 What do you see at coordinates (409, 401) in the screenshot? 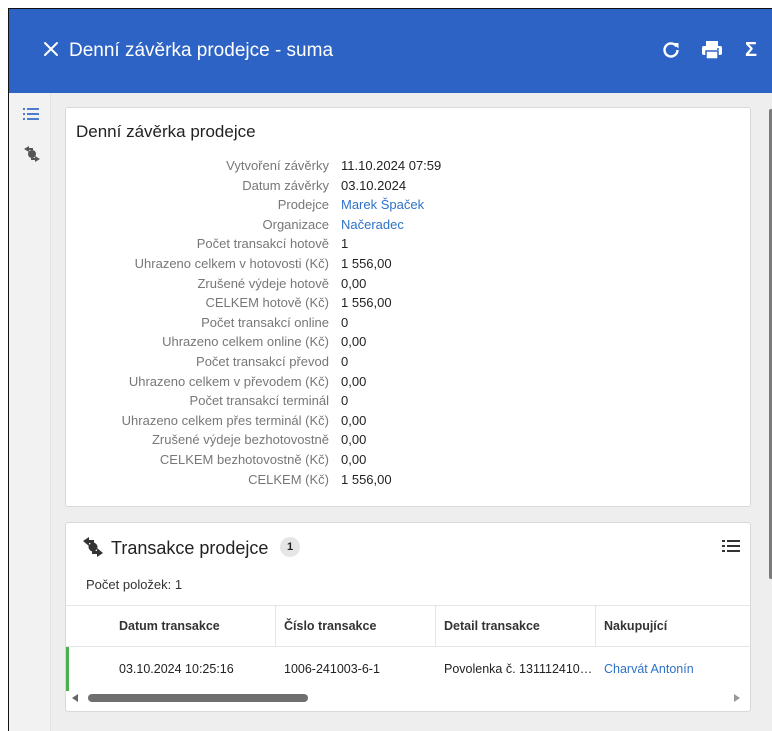
I see `field-row: Počet transakcí terminál 0` at bounding box center [409, 401].